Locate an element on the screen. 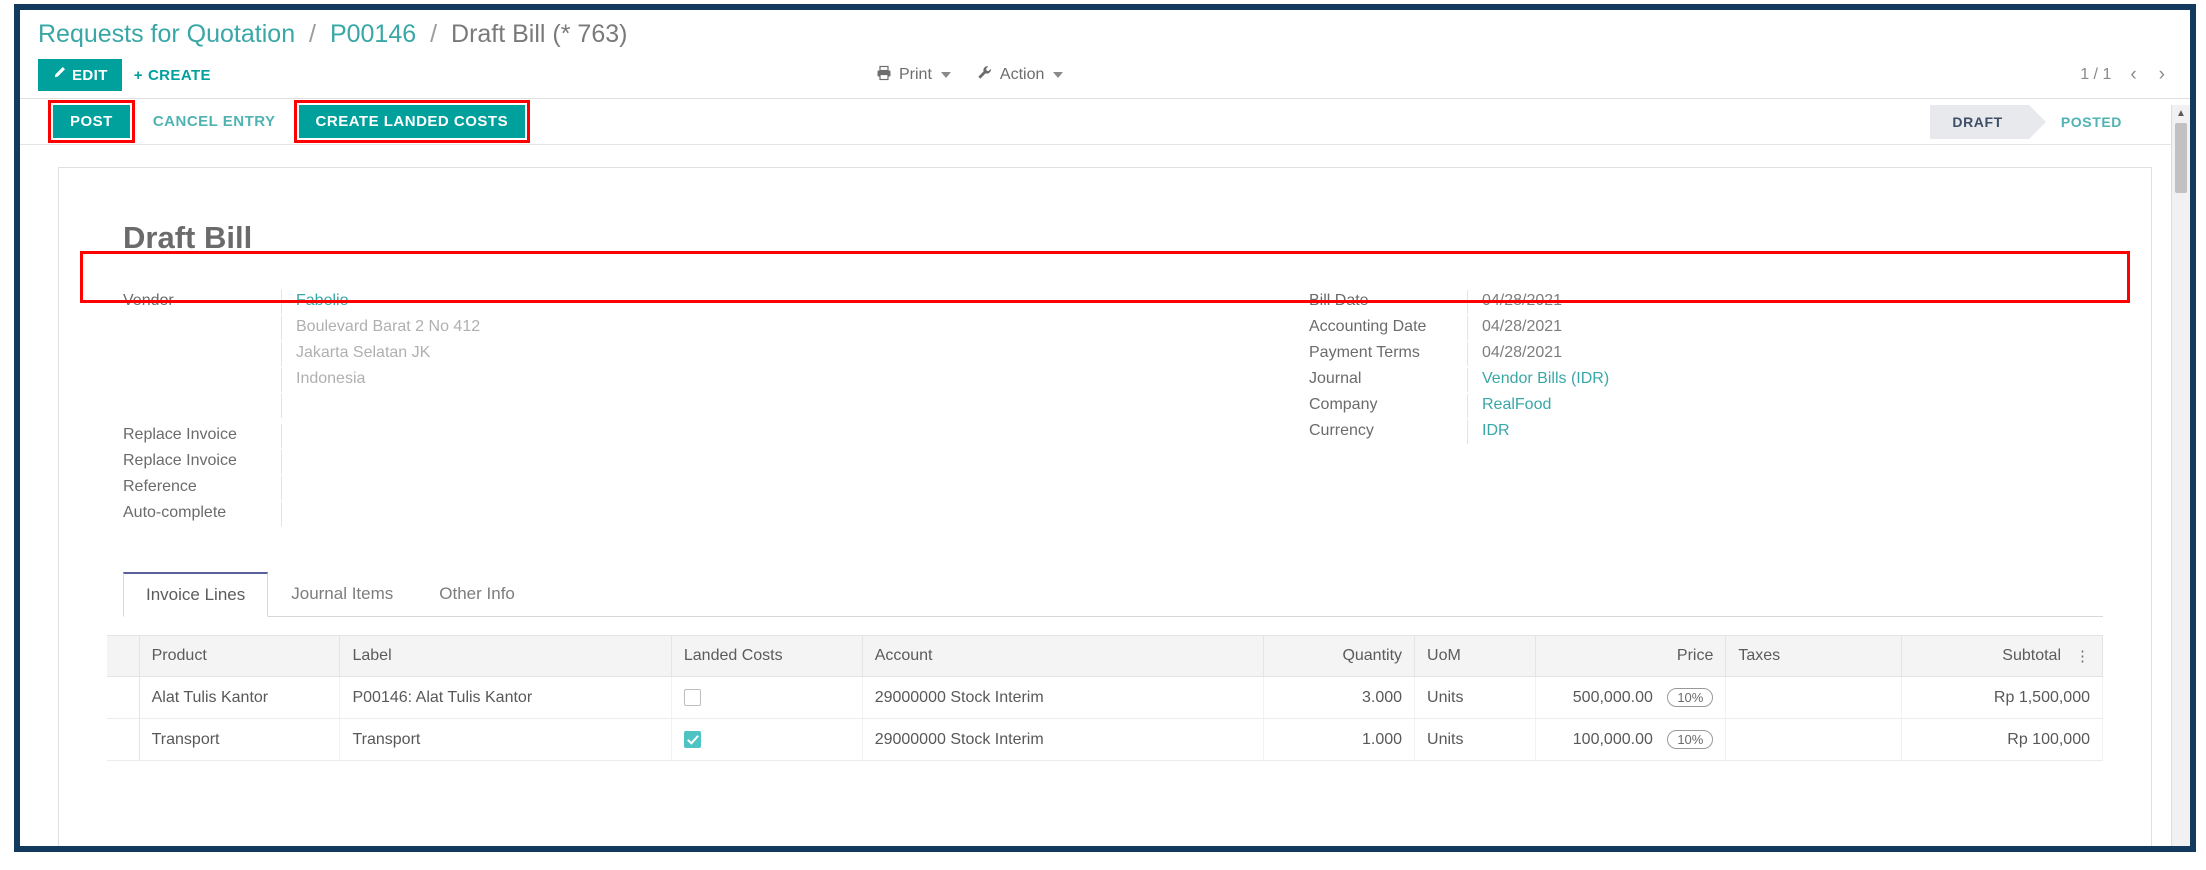 This screenshot has width=2206, height=870. vendor-address-line-3-label is located at coordinates (194, 370).